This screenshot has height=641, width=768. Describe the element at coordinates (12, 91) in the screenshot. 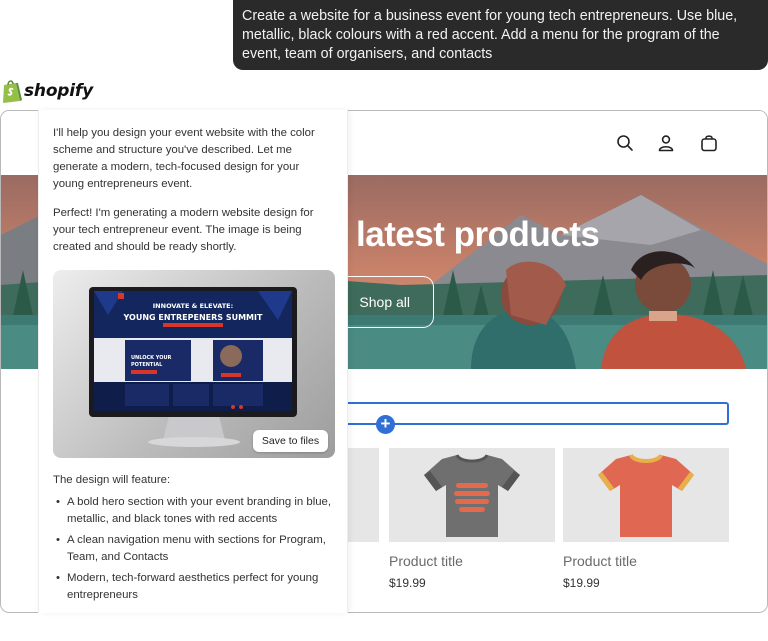

I see `shopify-bag-icon` at that location.